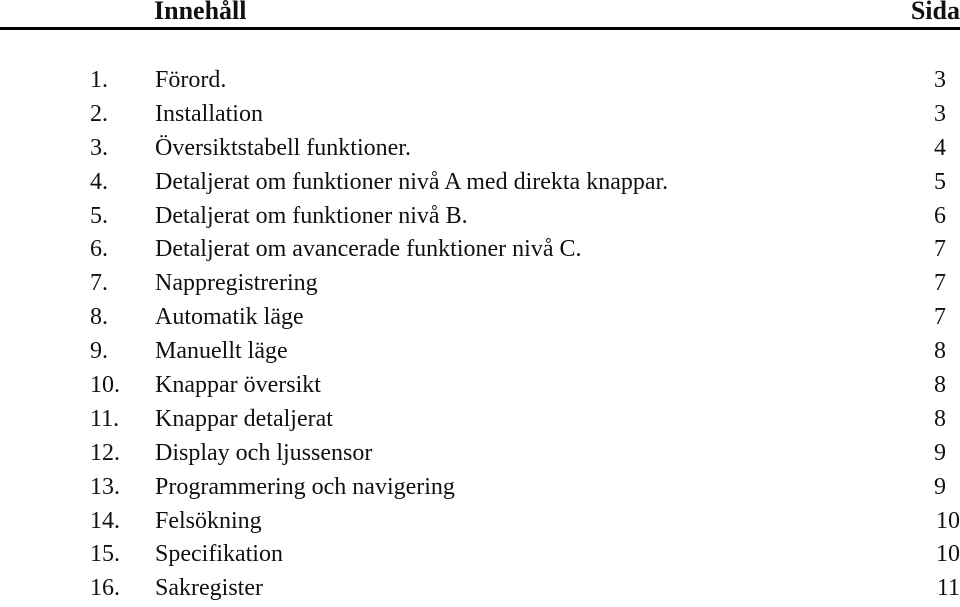 Image resolution: width=960 pixels, height=607 pixels. Describe the element at coordinates (305, 486) in the screenshot. I see `entry-title: Programmering och navigering` at that location.